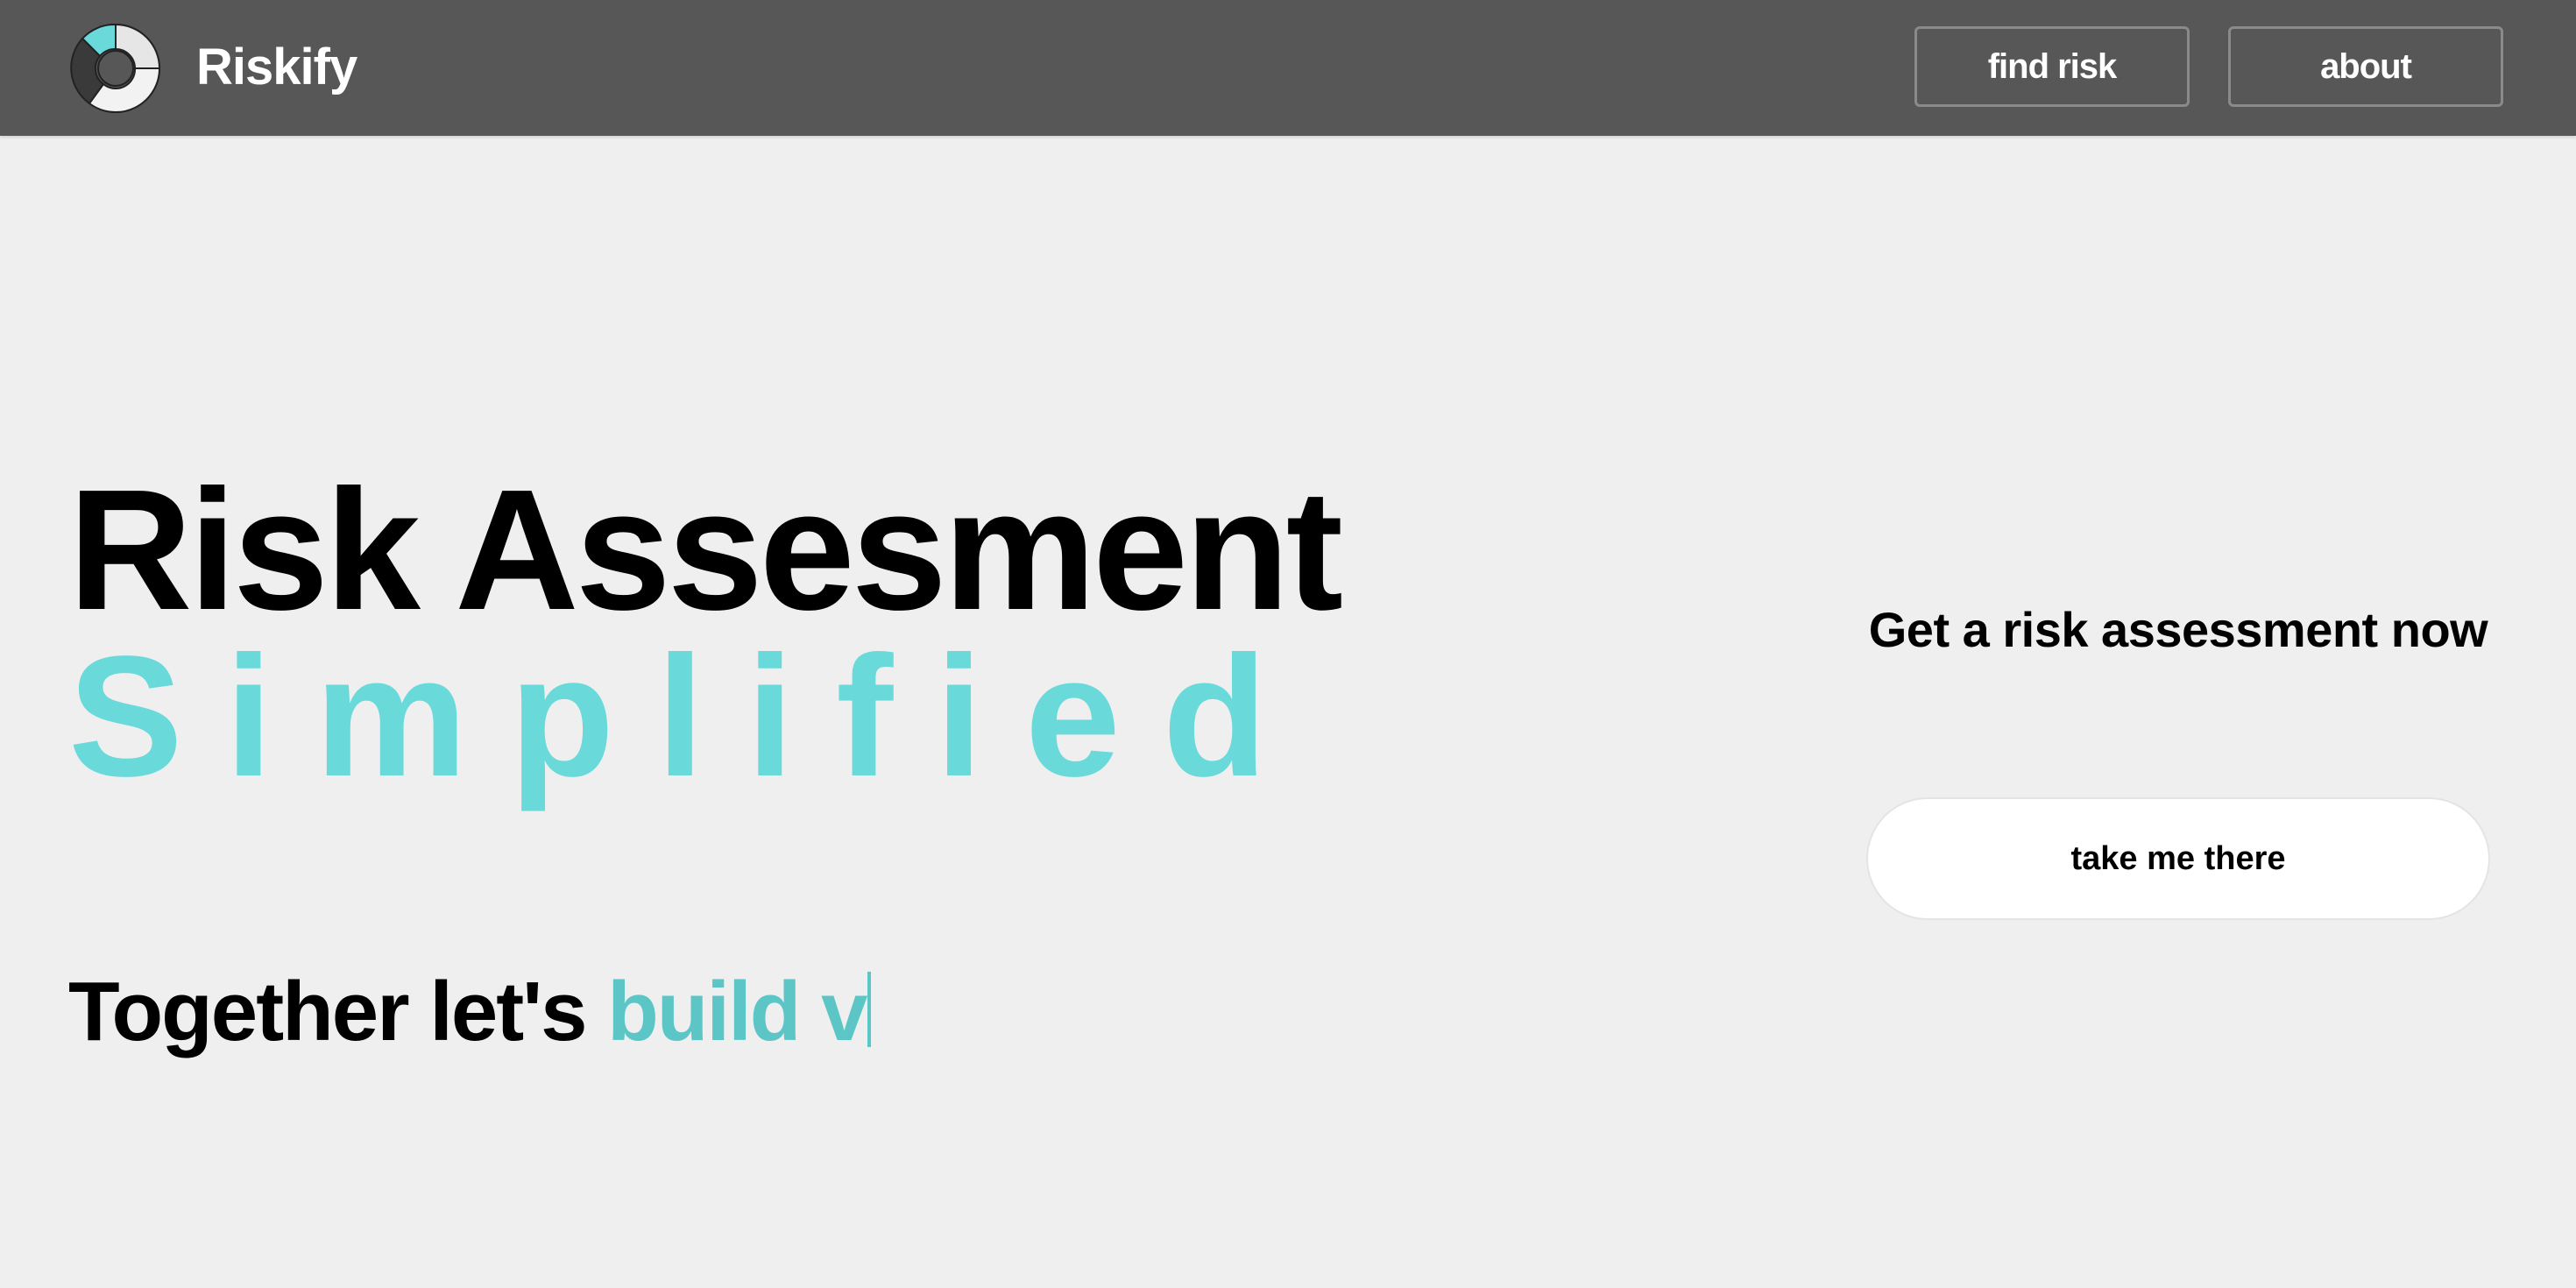 This screenshot has height=1288, width=2576. I want to click on take-me-there-button: take me there, so click(2178, 858).